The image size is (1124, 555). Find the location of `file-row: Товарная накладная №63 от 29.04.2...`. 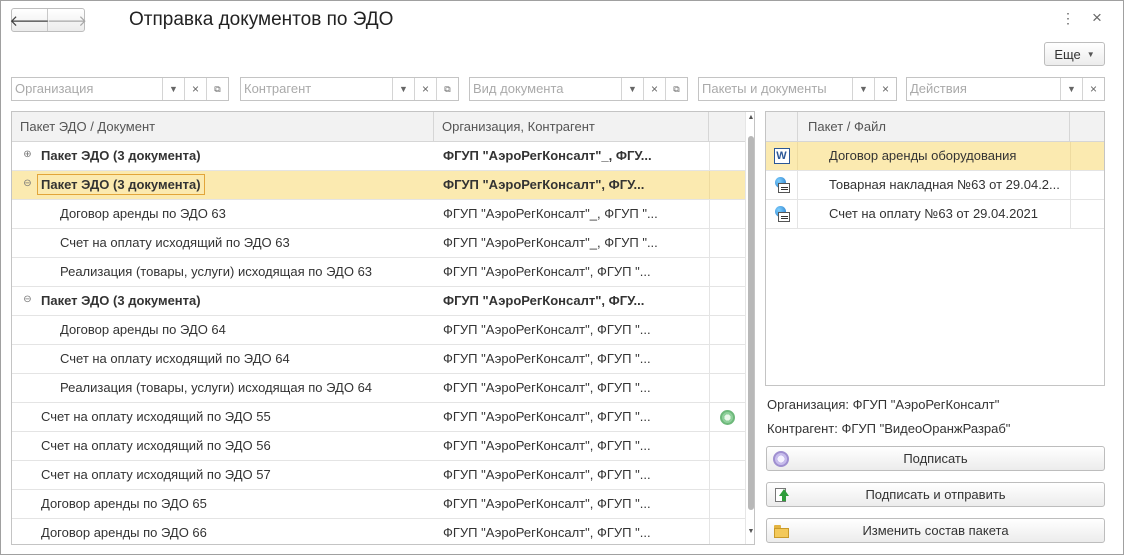

file-row: Товарная накладная №63 от 29.04.2... is located at coordinates (935, 185).